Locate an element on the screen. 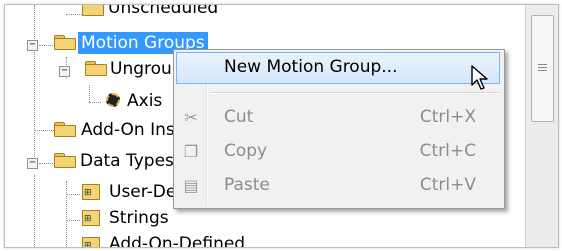 The width and height of the screenshot is (562, 251). copy-icon: ❐ is located at coordinates (191, 151).